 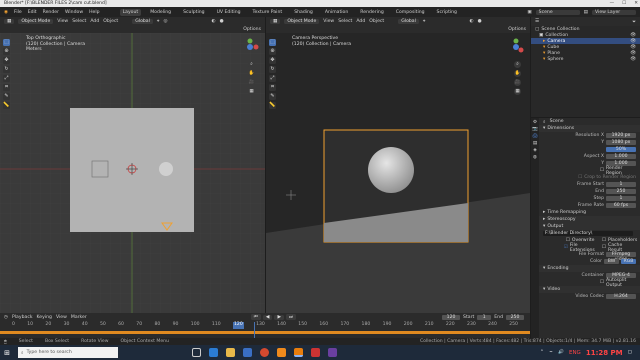 I want to click on volume-icon: 🔊, so click(x=561, y=352).